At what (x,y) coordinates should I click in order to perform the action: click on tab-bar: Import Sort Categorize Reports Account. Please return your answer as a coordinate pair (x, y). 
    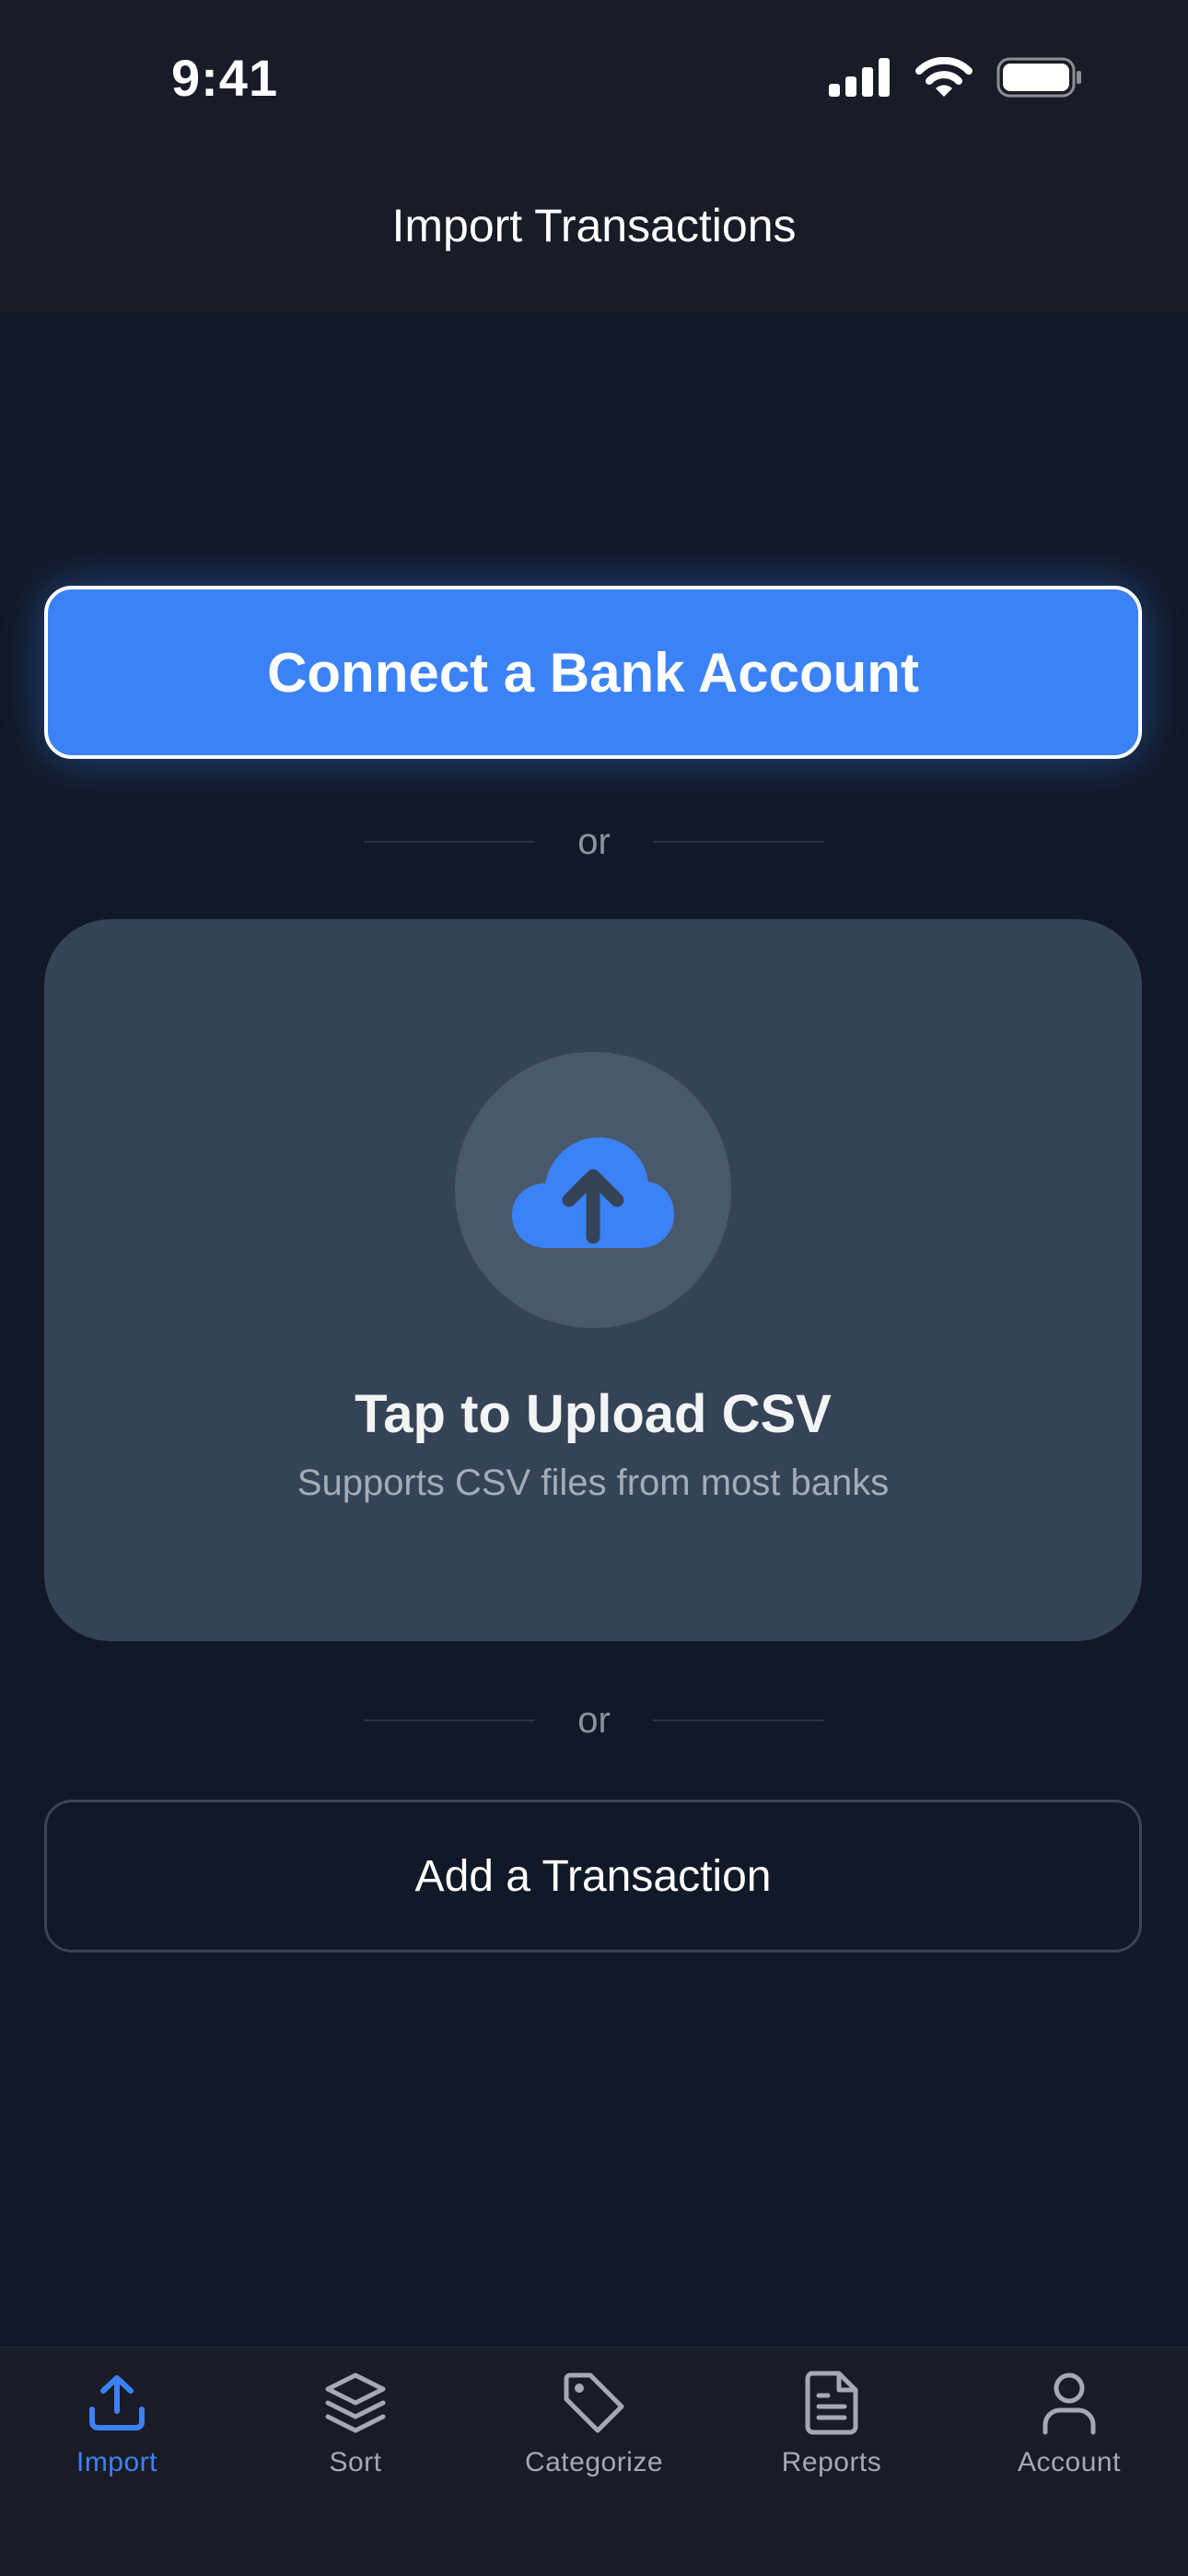
    Looking at the image, I should click on (594, 2461).